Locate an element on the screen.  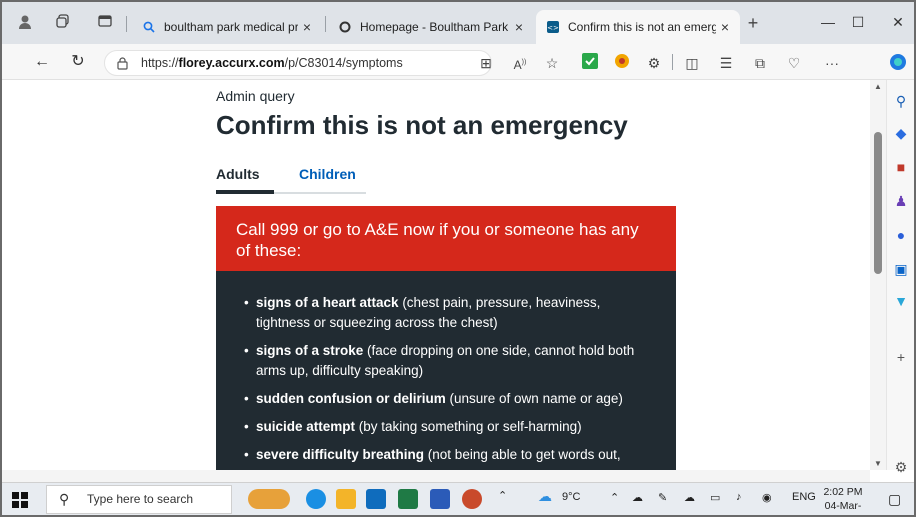
sidebar-settings-icon: ⚙ is located at coordinates (901, 467).